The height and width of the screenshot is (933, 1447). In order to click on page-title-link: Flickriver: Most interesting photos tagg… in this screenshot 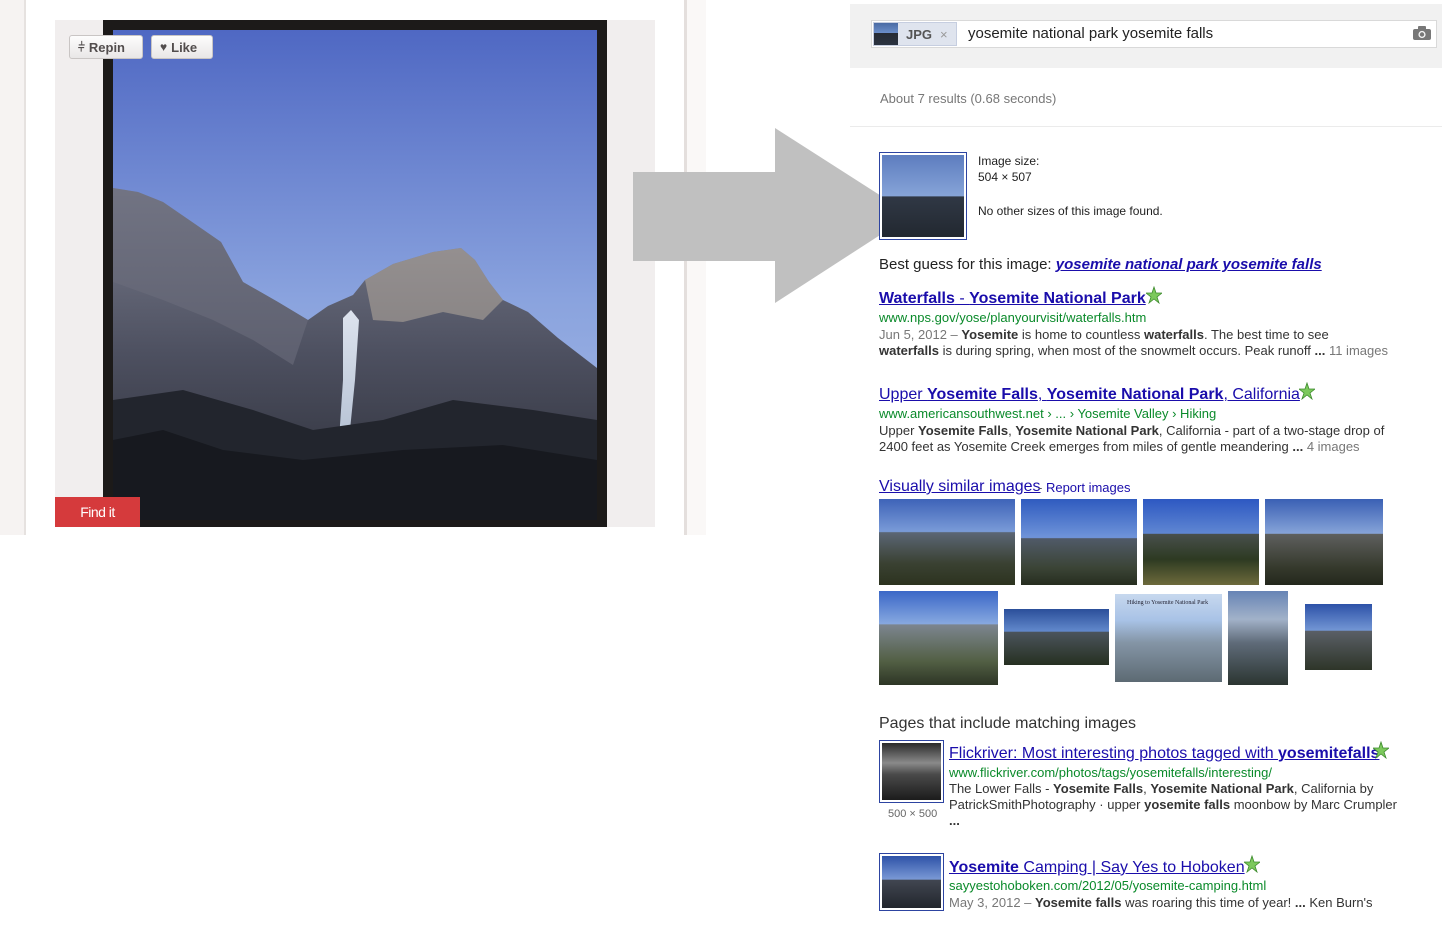, I will do `click(1164, 754)`.